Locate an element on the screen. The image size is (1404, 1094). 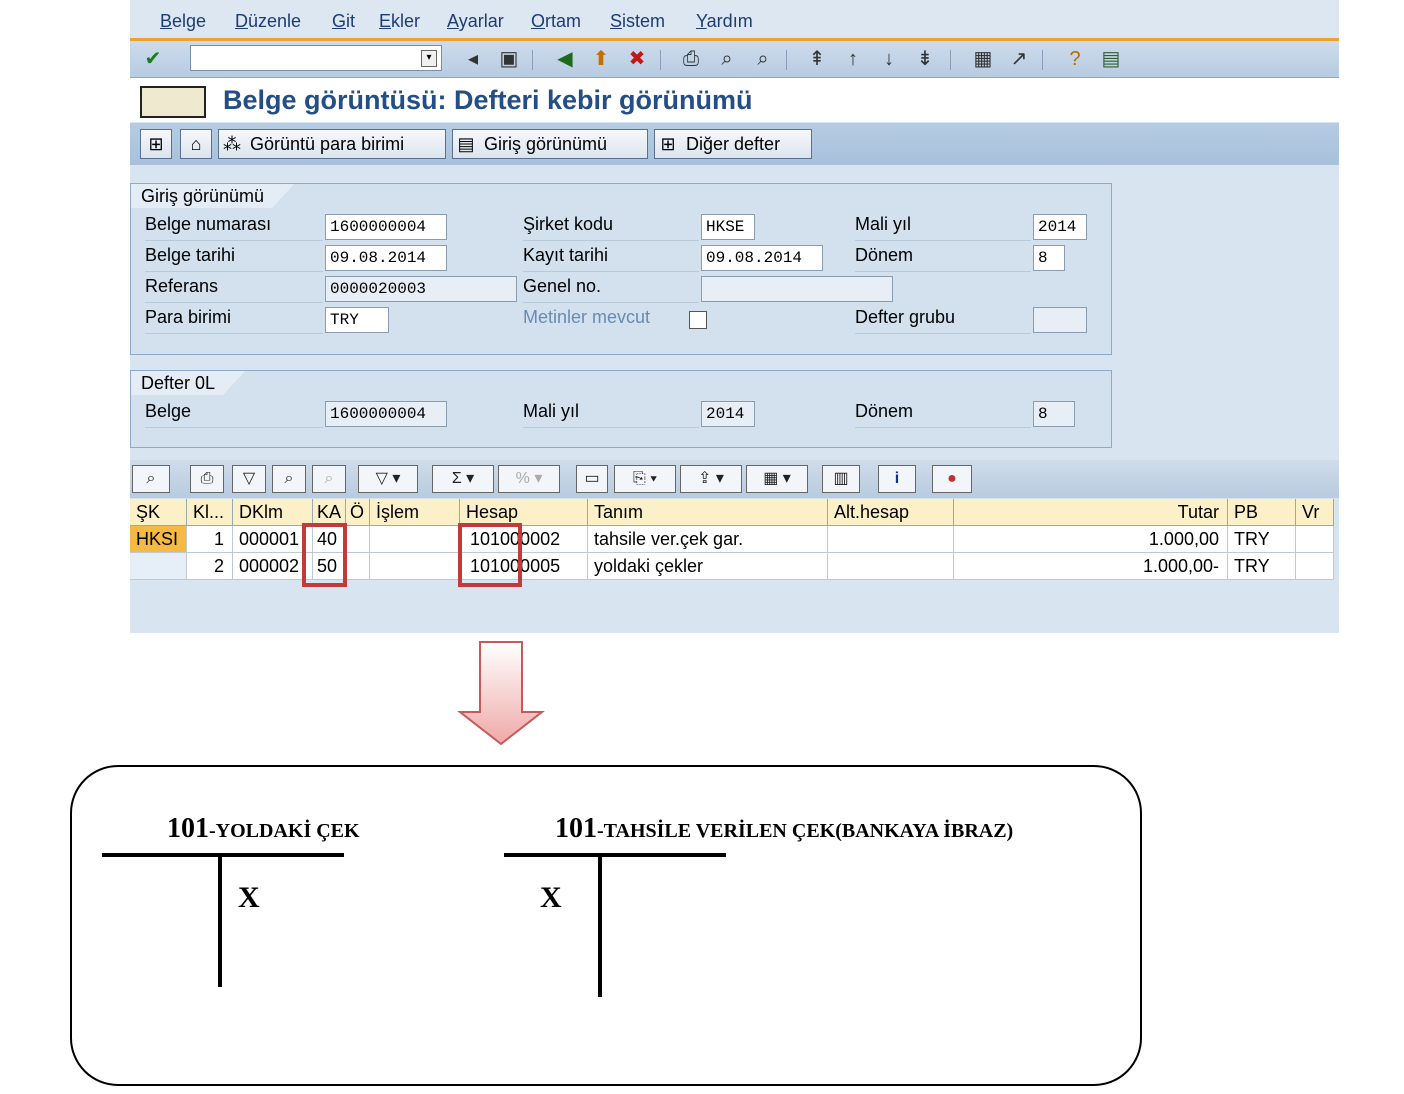
col-header: DKlm is located at coordinates (273, 512).